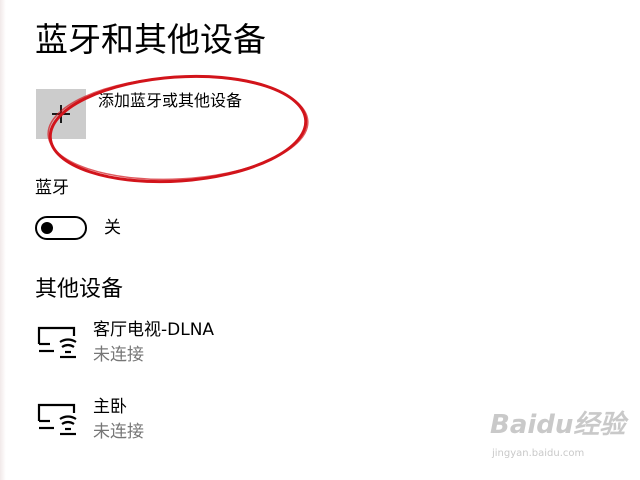  I want to click on device-name: 主卧, so click(110, 407).